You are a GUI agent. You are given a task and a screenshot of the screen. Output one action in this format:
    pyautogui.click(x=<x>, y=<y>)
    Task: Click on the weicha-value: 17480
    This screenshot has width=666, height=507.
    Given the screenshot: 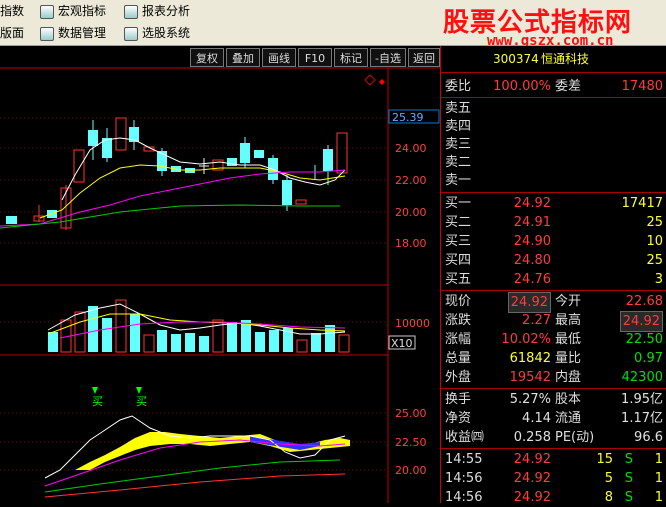 What is the action you would take?
    pyautogui.click(x=642, y=86)
    